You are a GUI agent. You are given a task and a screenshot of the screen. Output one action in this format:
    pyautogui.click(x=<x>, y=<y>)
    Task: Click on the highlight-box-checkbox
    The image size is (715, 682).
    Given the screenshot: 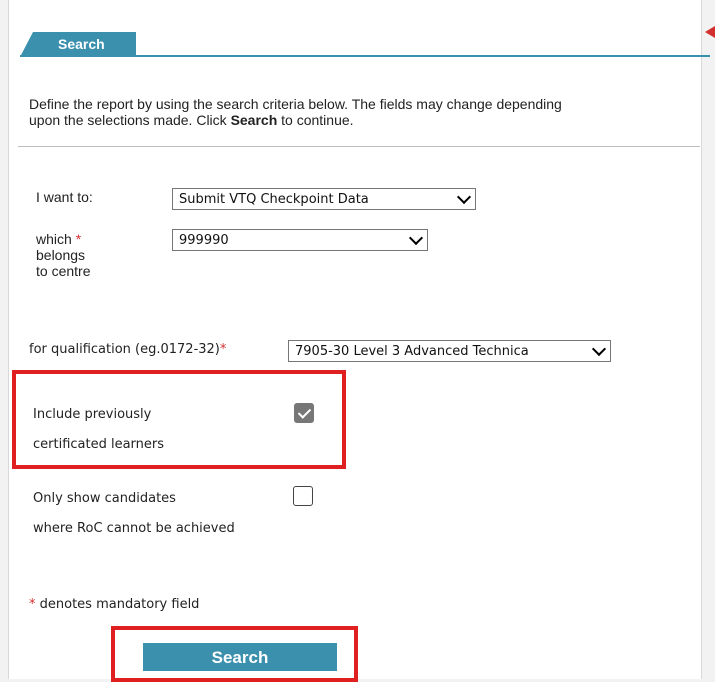 What is the action you would take?
    pyautogui.click(x=179, y=419)
    